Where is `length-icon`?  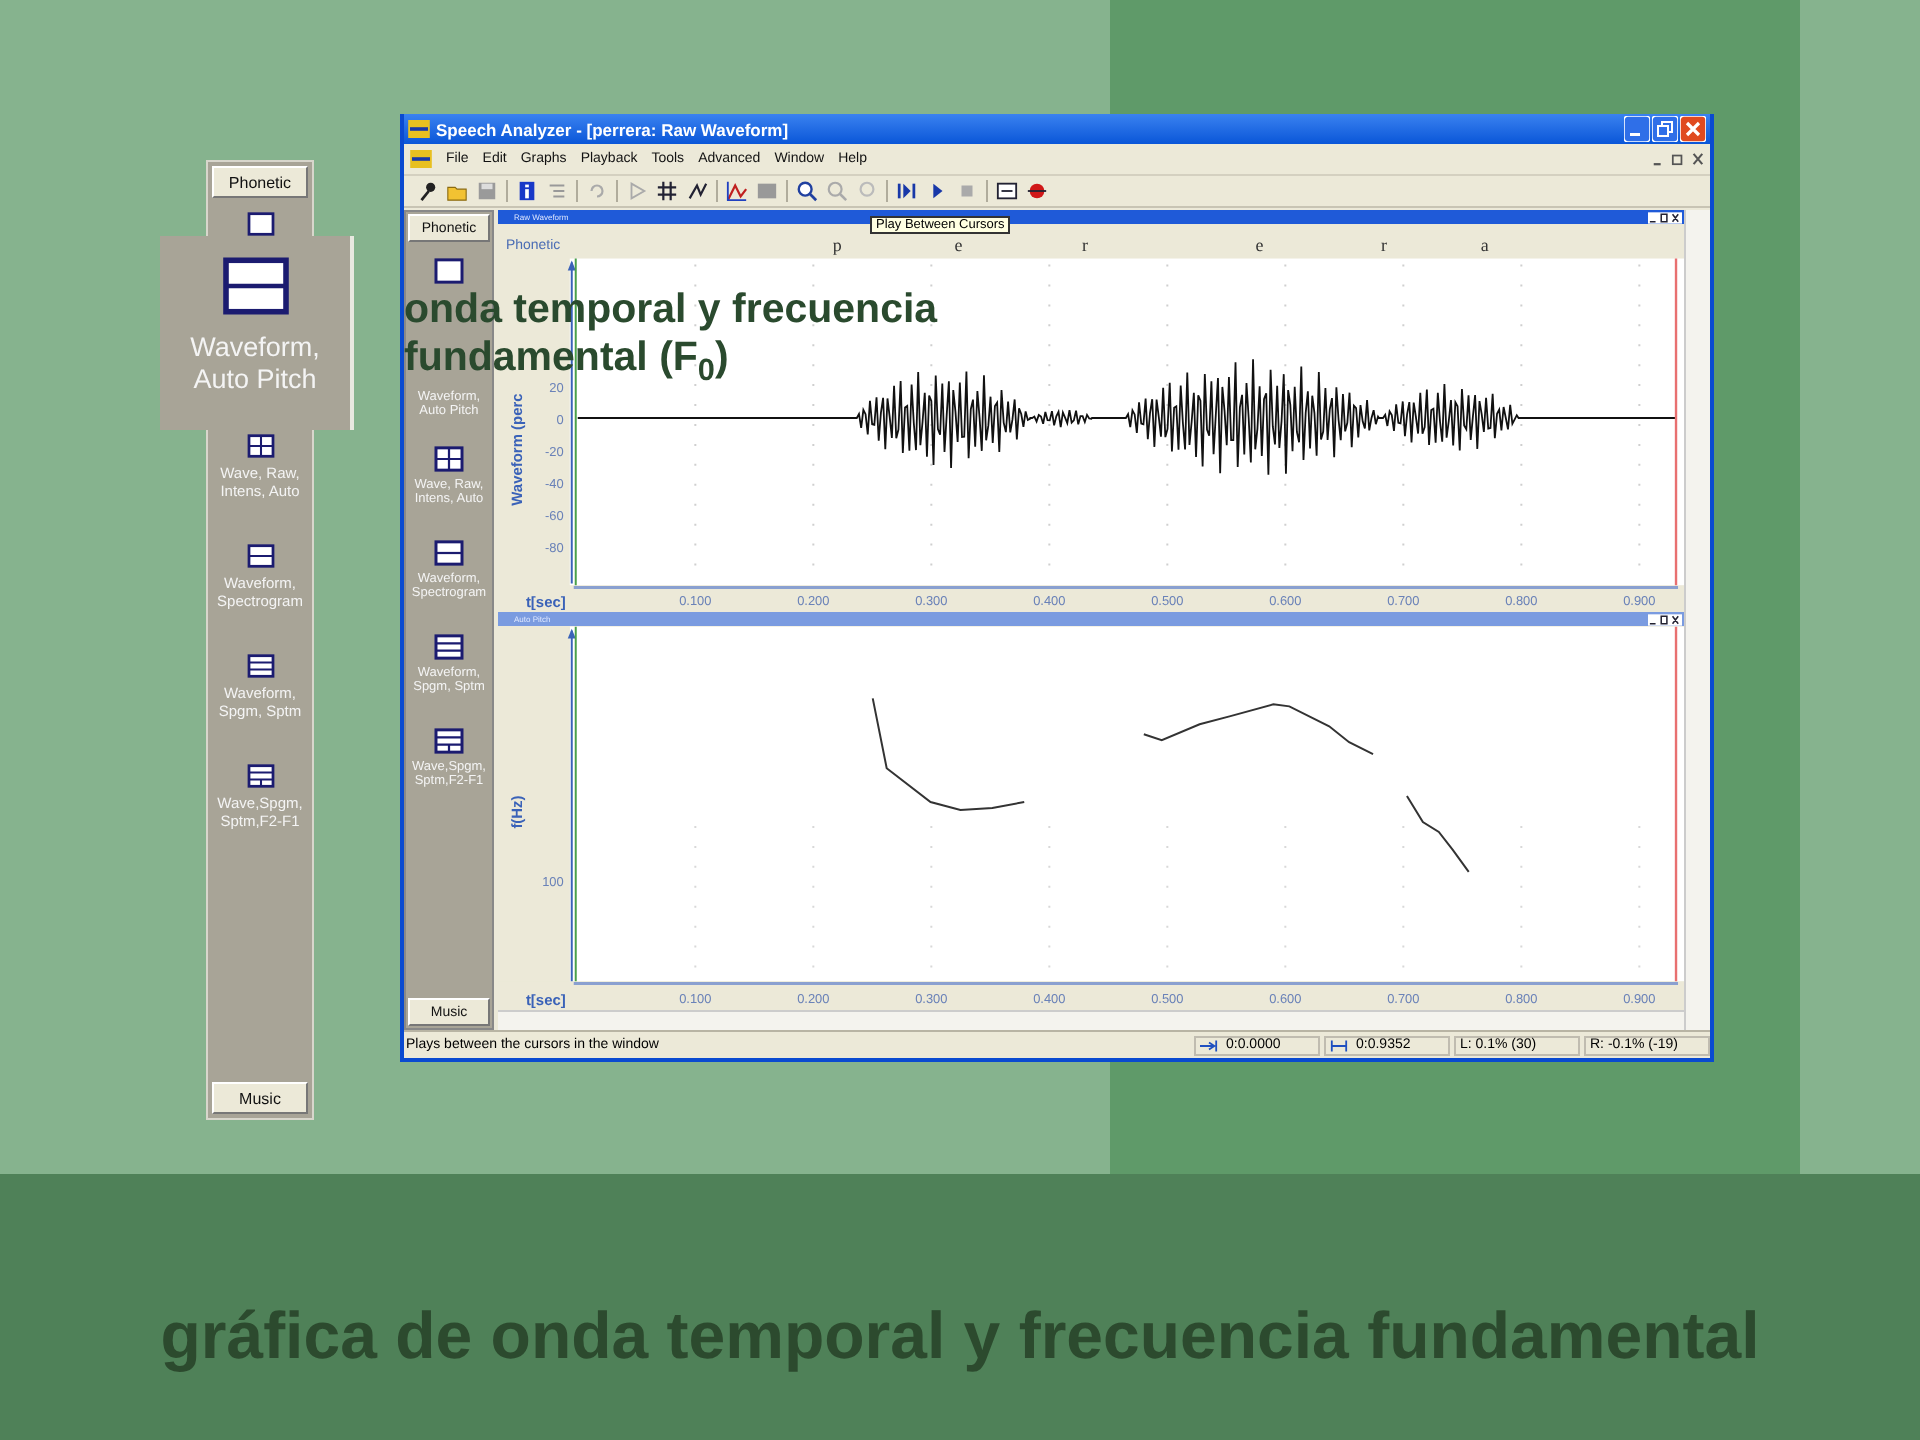
length-icon is located at coordinates (1339, 1045).